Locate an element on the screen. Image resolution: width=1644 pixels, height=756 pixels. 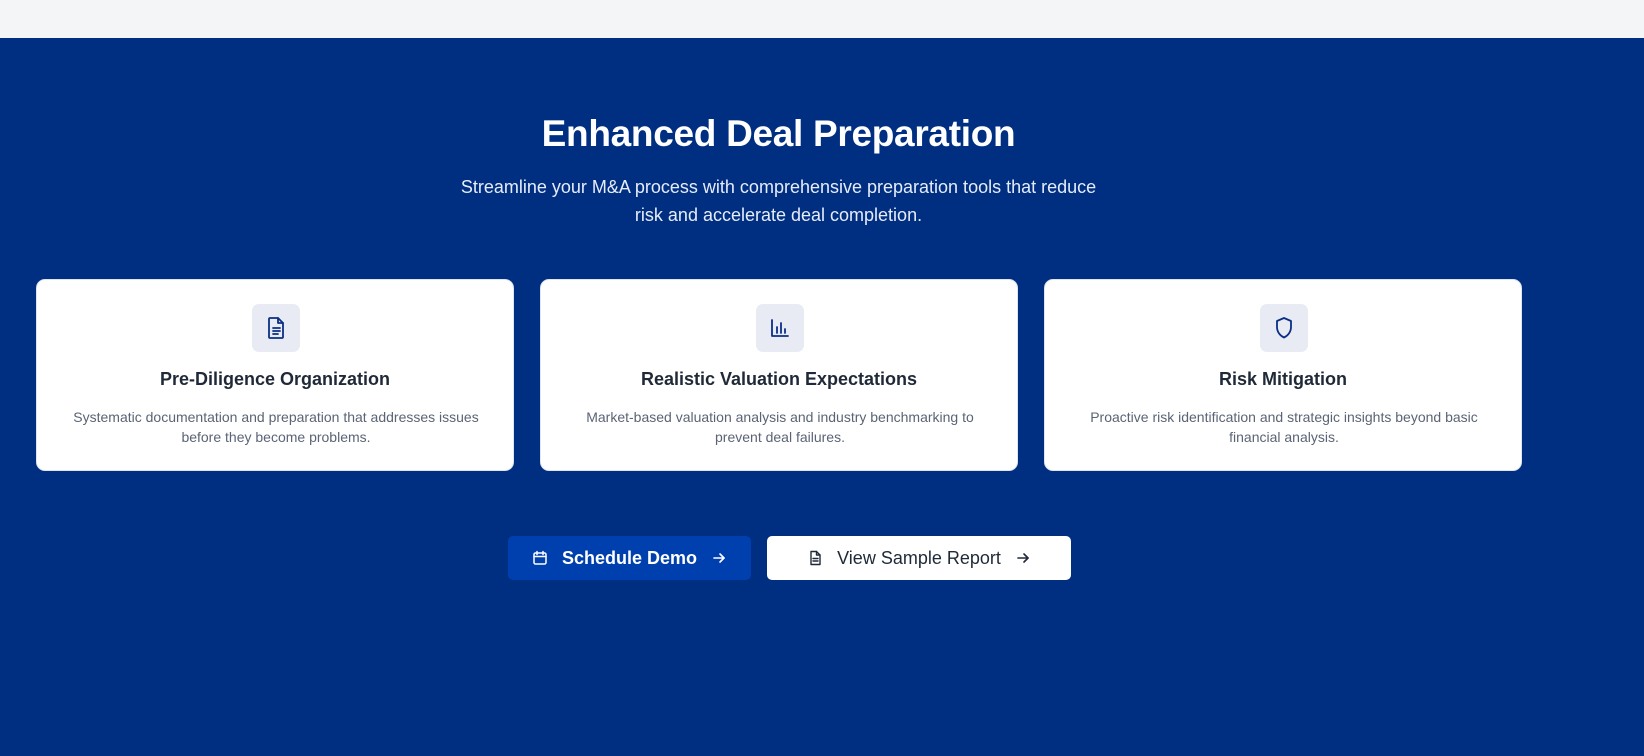
bar-chart-icon is located at coordinates (780, 328).